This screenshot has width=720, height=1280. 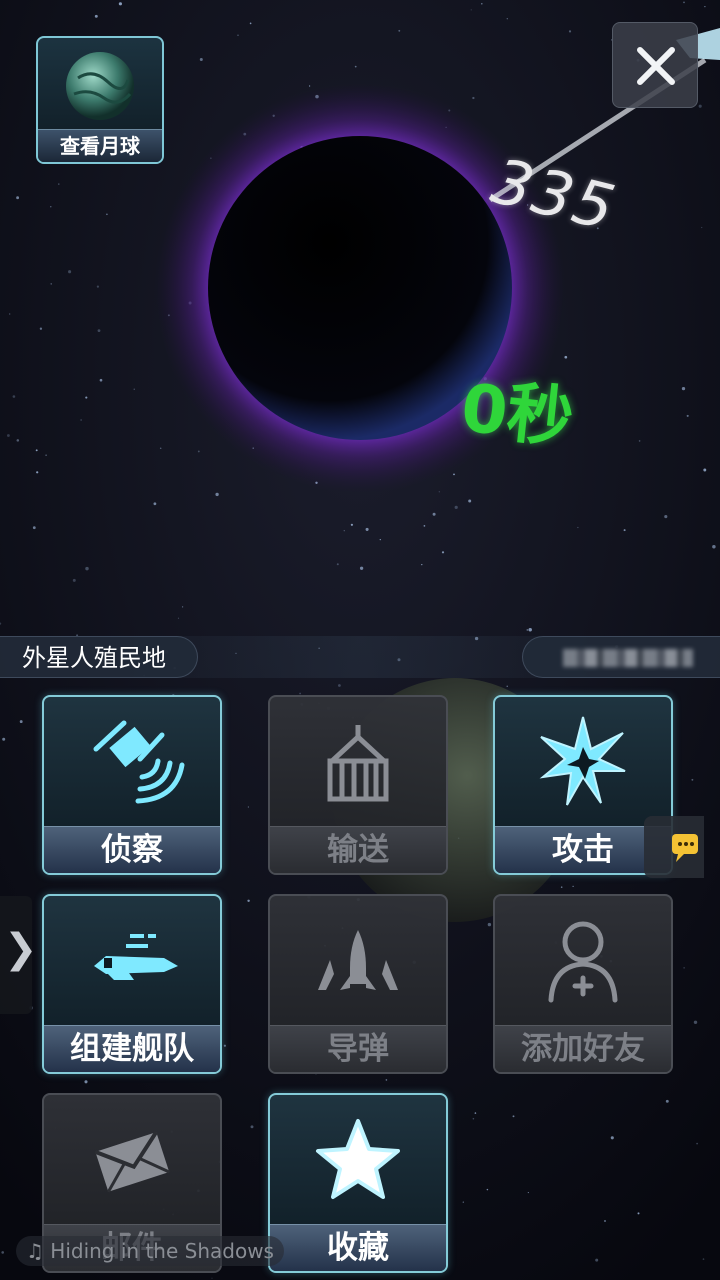 I want to click on planet-name-label: 外星人殖民地, so click(x=99, y=657).